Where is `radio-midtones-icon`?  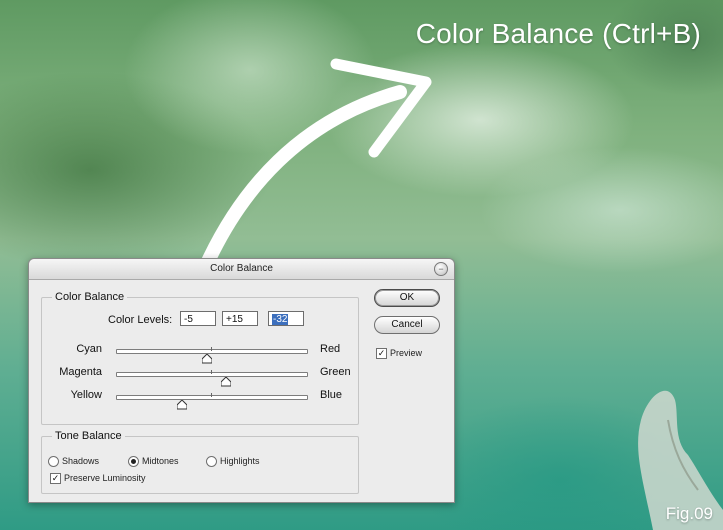
radio-midtones-icon is located at coordinates (133, 462).